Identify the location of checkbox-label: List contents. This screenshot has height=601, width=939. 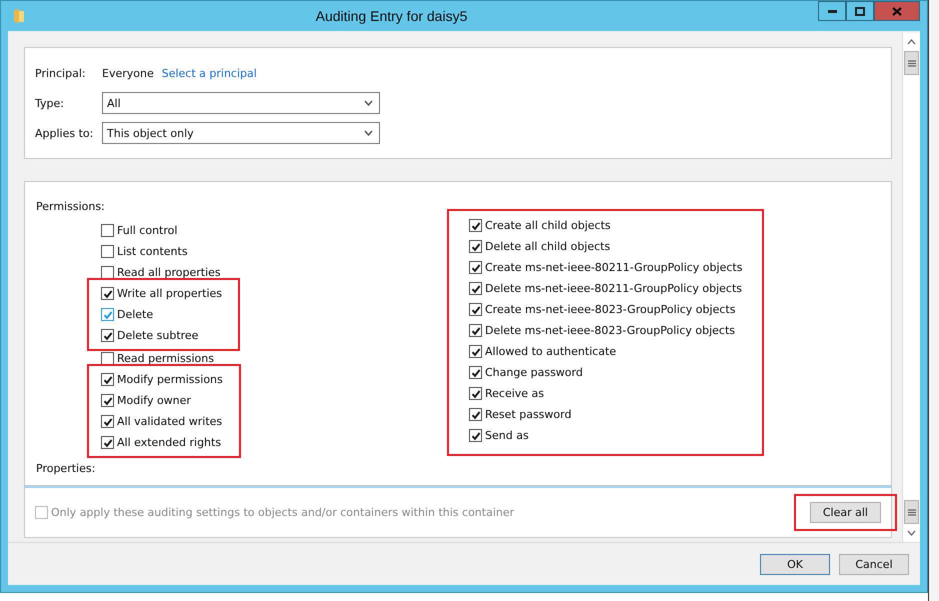
(152, 251).